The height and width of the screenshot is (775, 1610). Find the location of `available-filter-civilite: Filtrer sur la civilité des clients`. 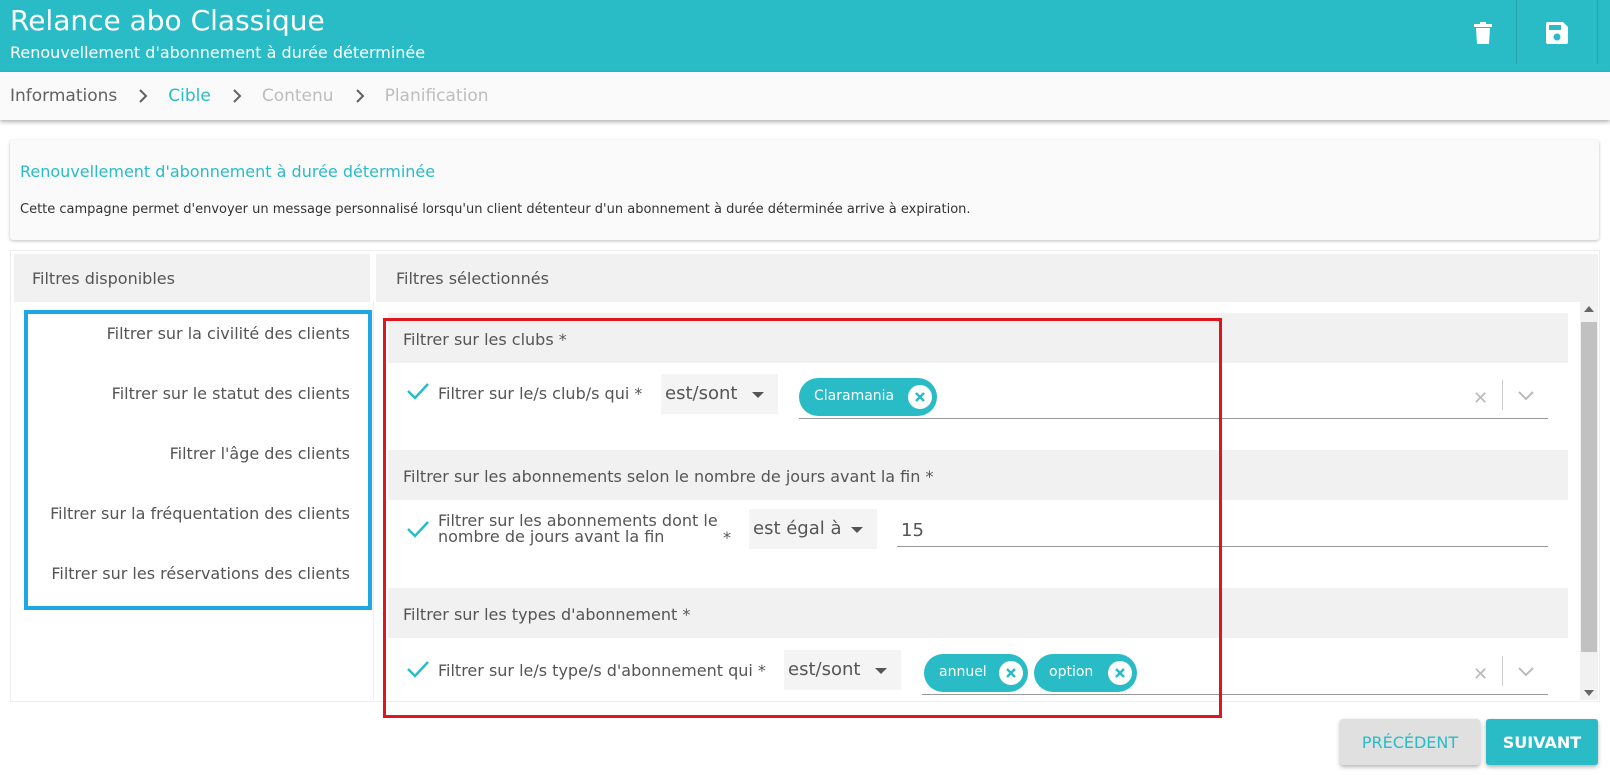

available-filter-civilite: Filtrer sur la civilité des clients is located at coordinates (228, 333).